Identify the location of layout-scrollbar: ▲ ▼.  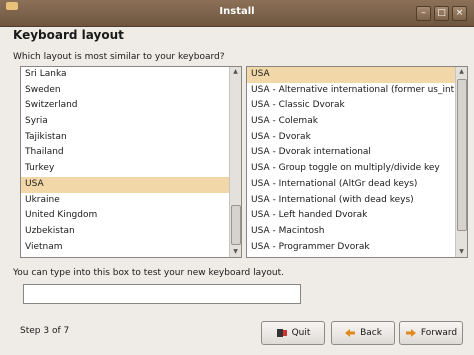
(461, 162).